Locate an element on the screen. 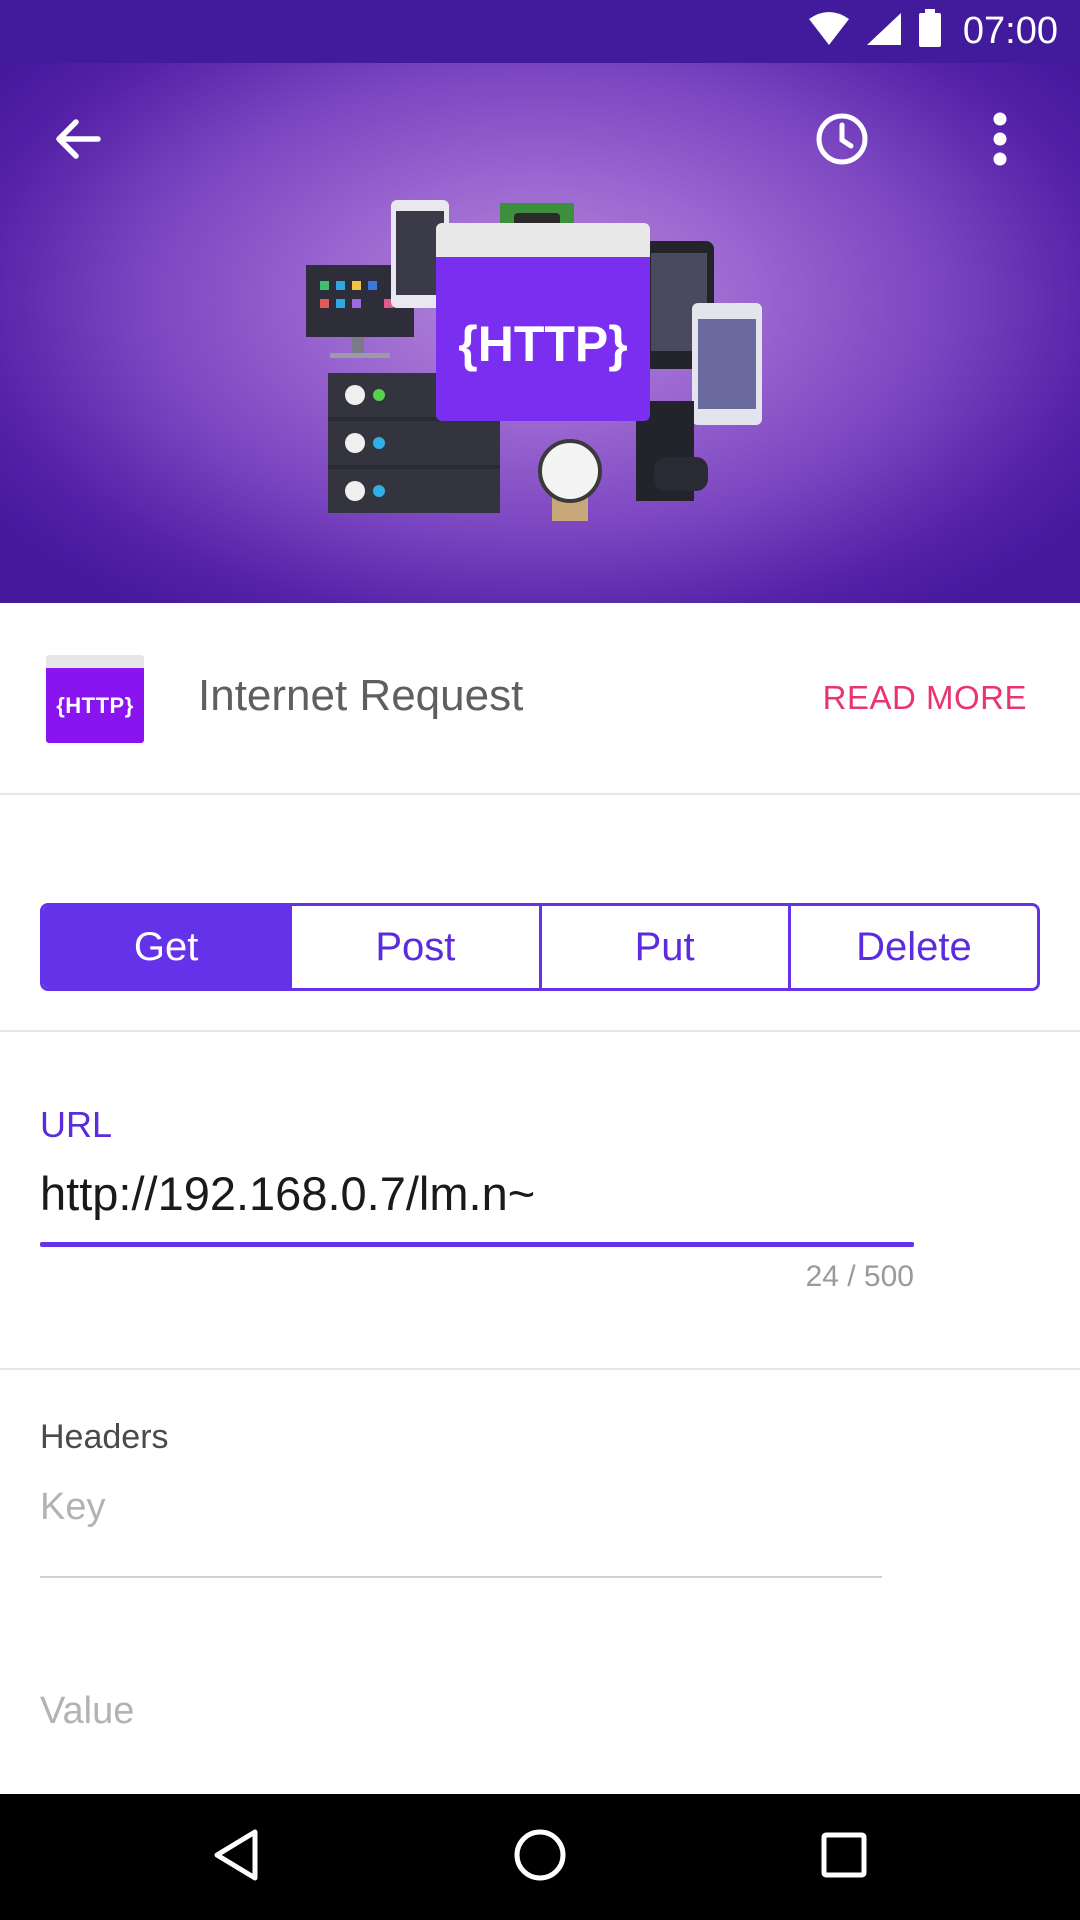 This screenshot has width=1080, height=1920. history-button is located at coordinates (842, 141).